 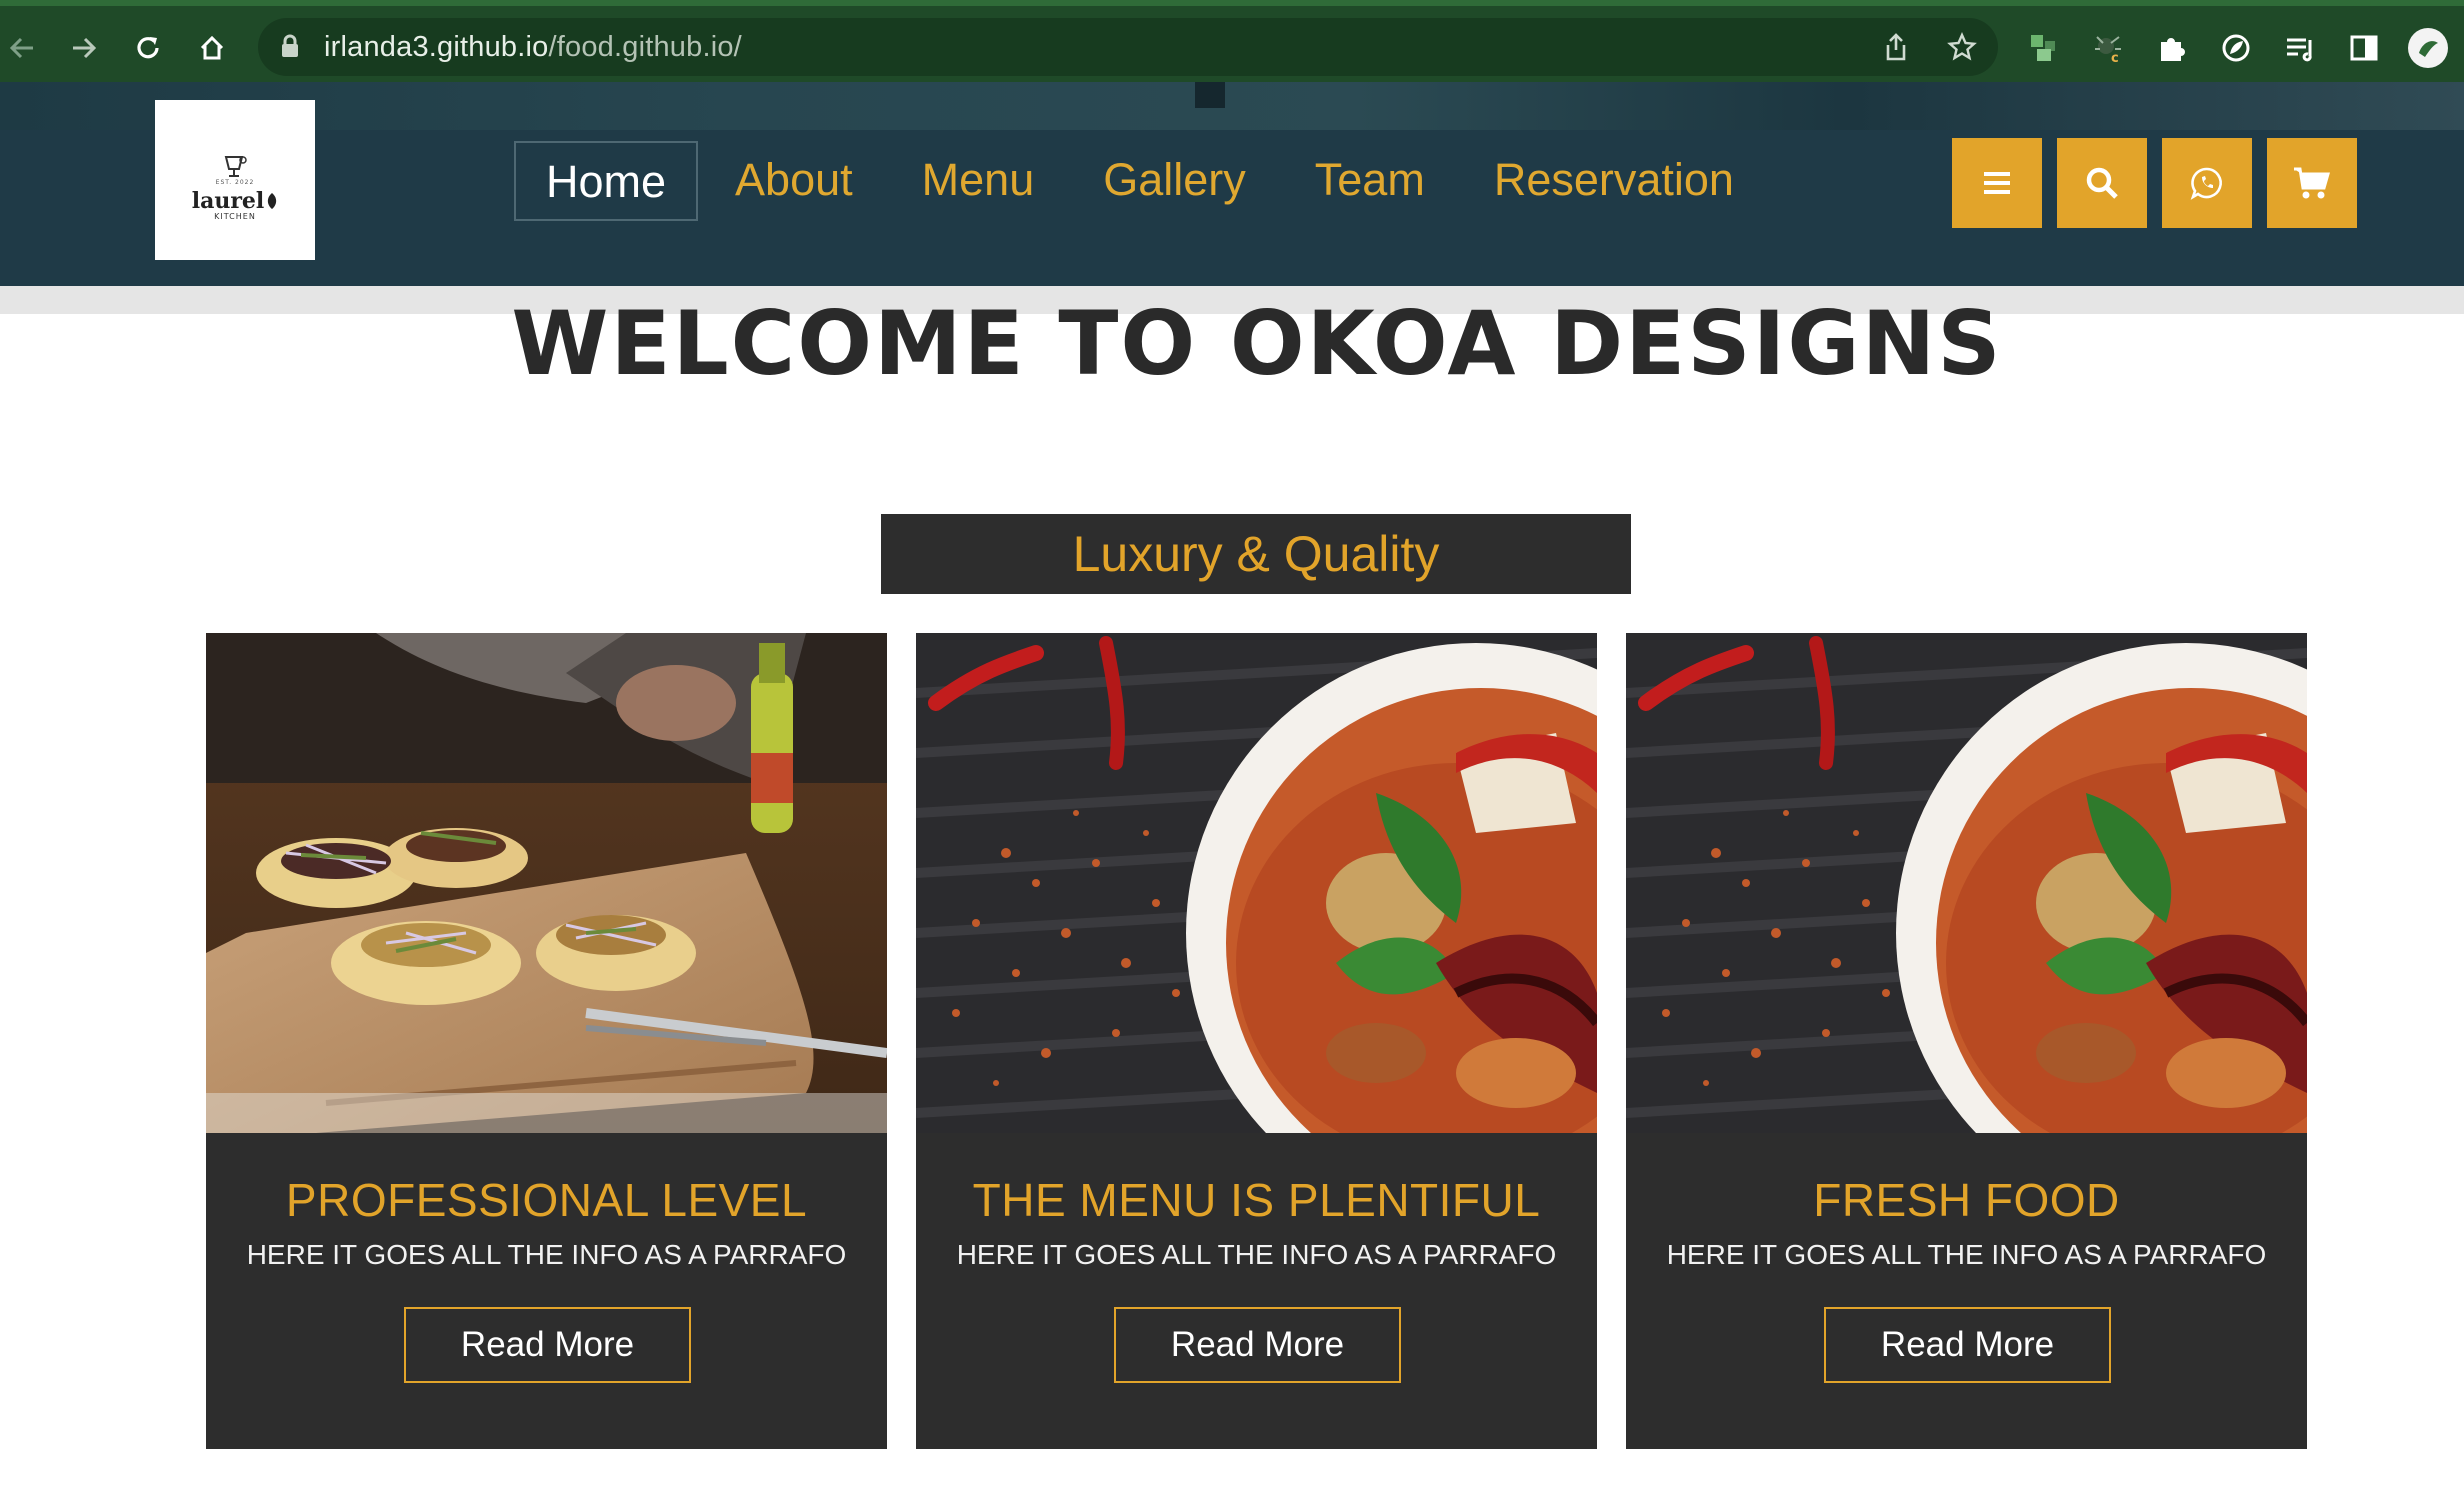 I want to click on search-icon, so click(x=2102, y=183).